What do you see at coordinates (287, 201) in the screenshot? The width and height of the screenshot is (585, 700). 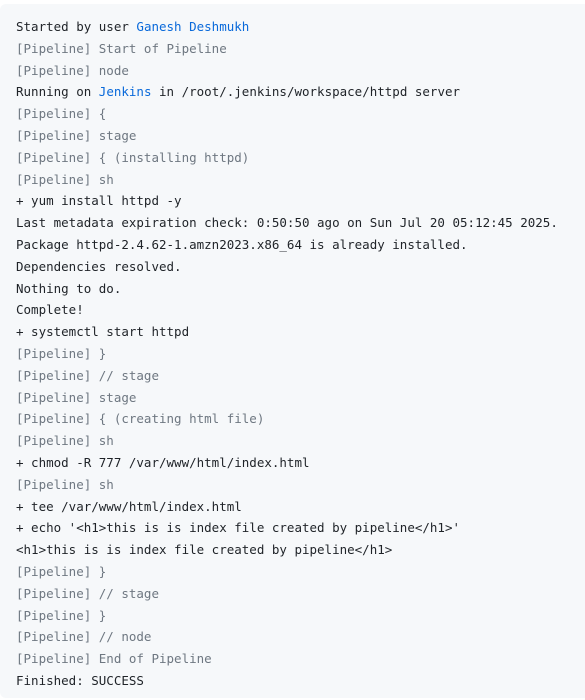 I see `console-line: + yum install httpd -y` at bounding box center [287, 201].